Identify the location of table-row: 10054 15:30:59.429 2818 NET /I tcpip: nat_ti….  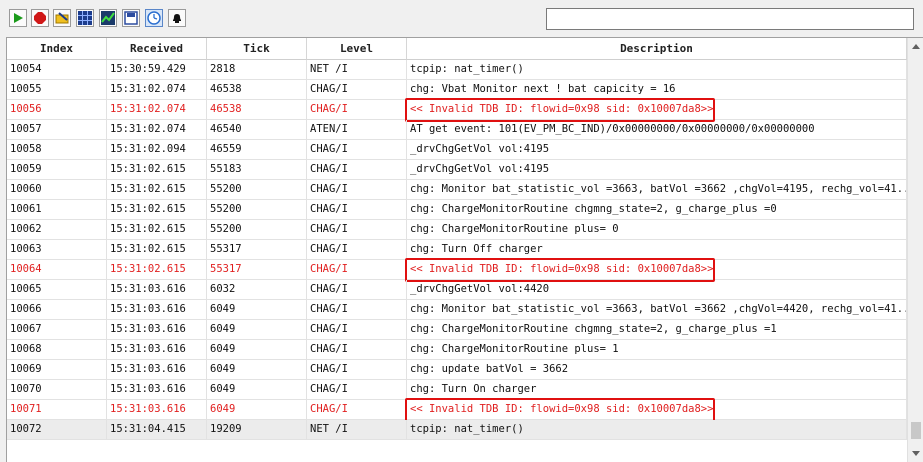
(457, 70).